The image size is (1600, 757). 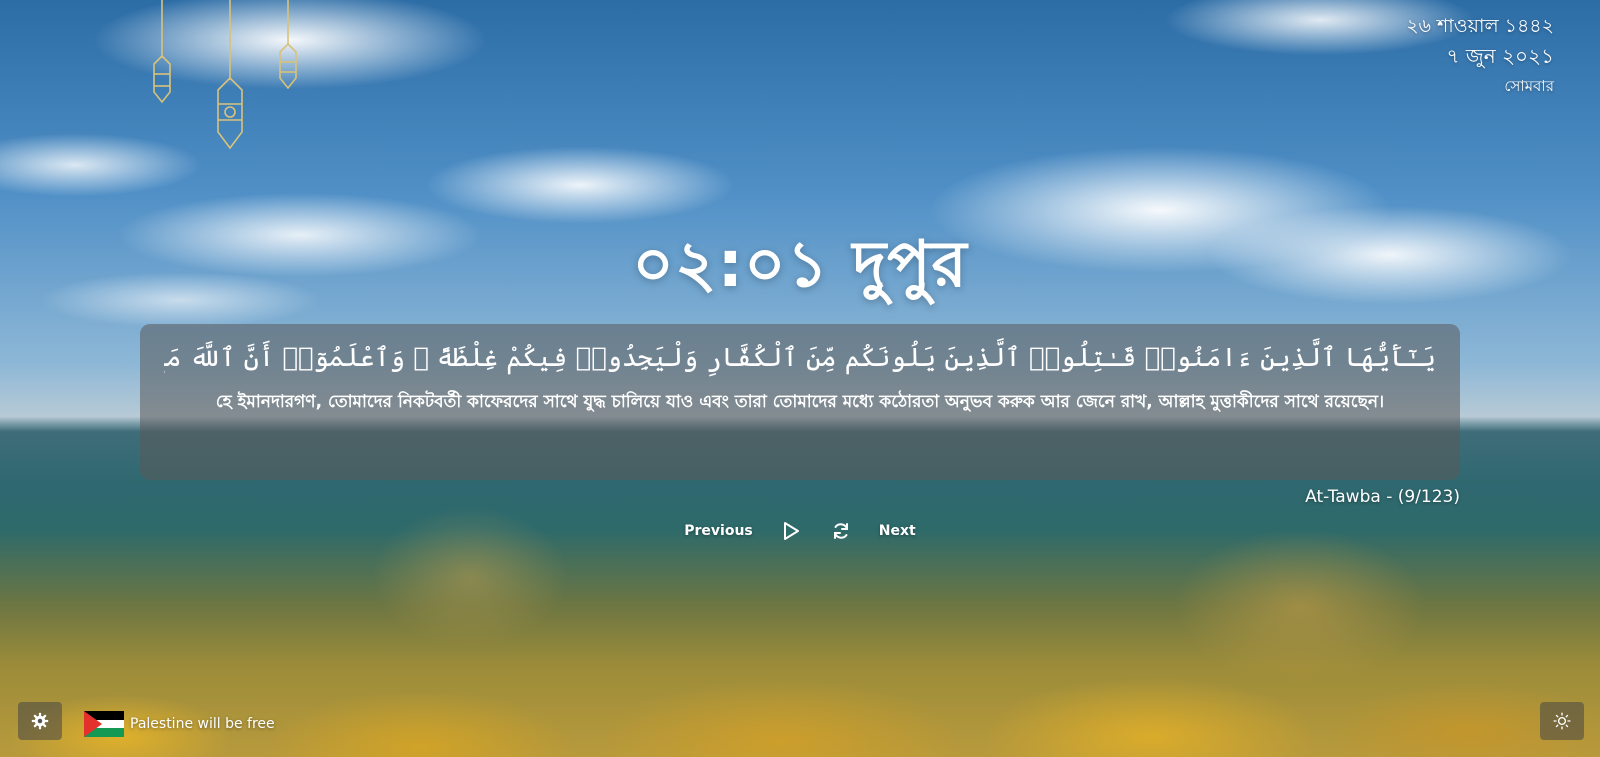 I want to click on previous-button: Previous, so click(x=718, y=531).